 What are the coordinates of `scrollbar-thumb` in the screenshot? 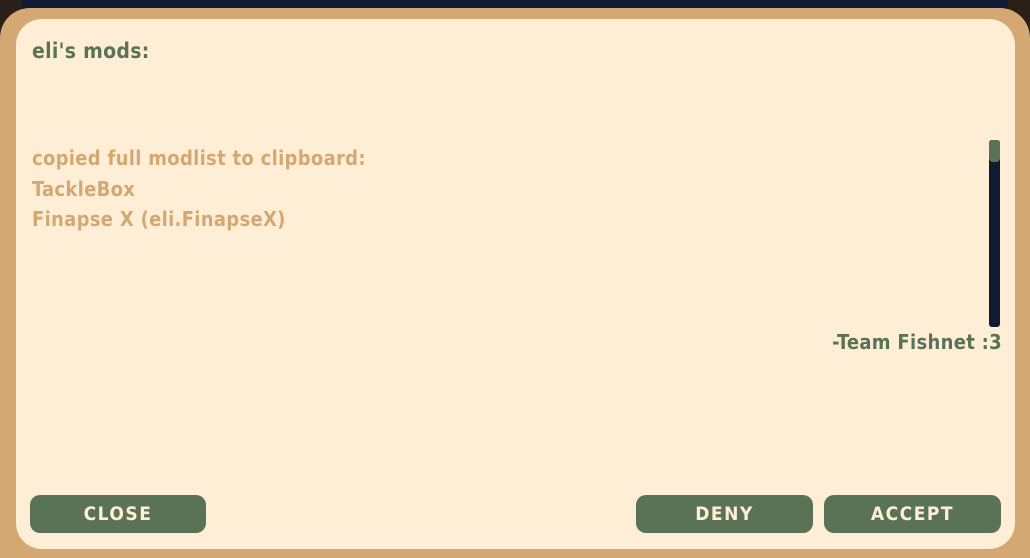 It's located at (994, 151).